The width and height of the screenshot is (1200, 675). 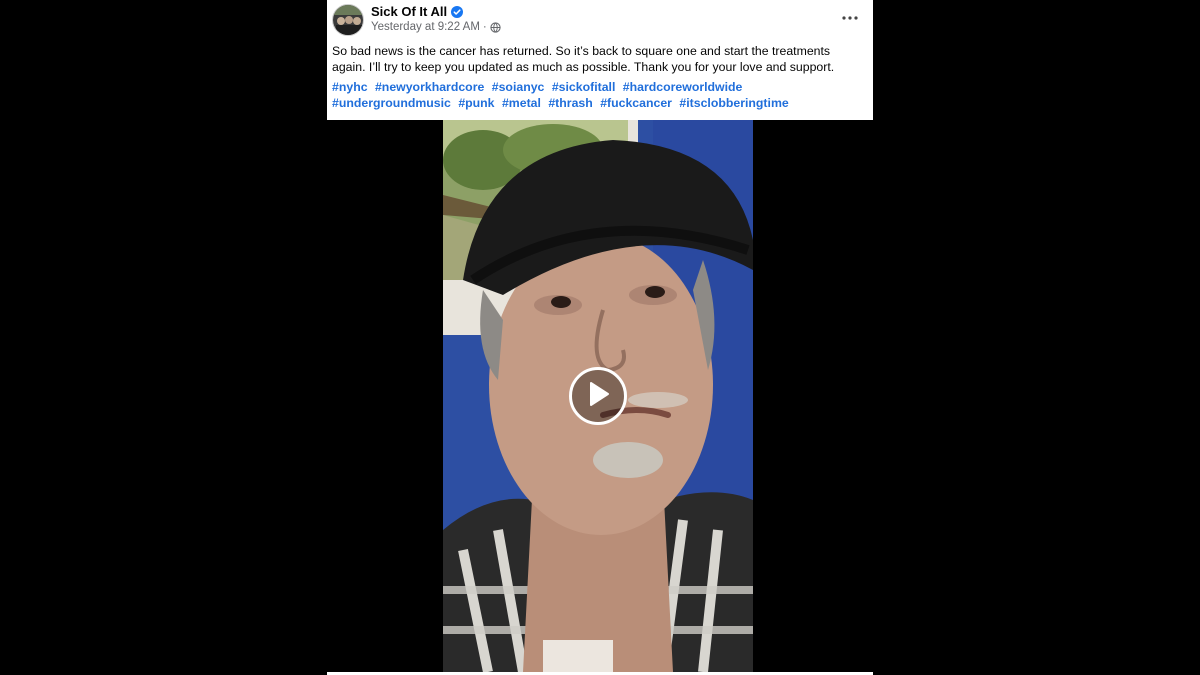 I want to click on globe-icon, so click(x=495, y=27).